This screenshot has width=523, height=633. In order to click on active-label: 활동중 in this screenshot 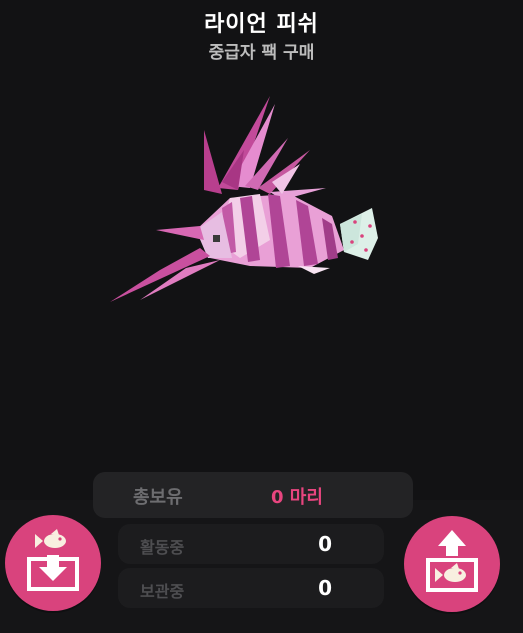, I will do `click(162, 547)`.